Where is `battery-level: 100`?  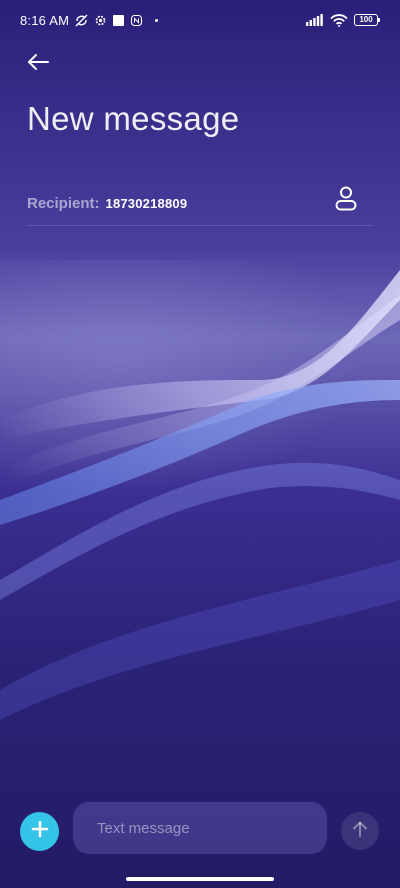 battery-level: 100 is located at coordinates (366, 19).